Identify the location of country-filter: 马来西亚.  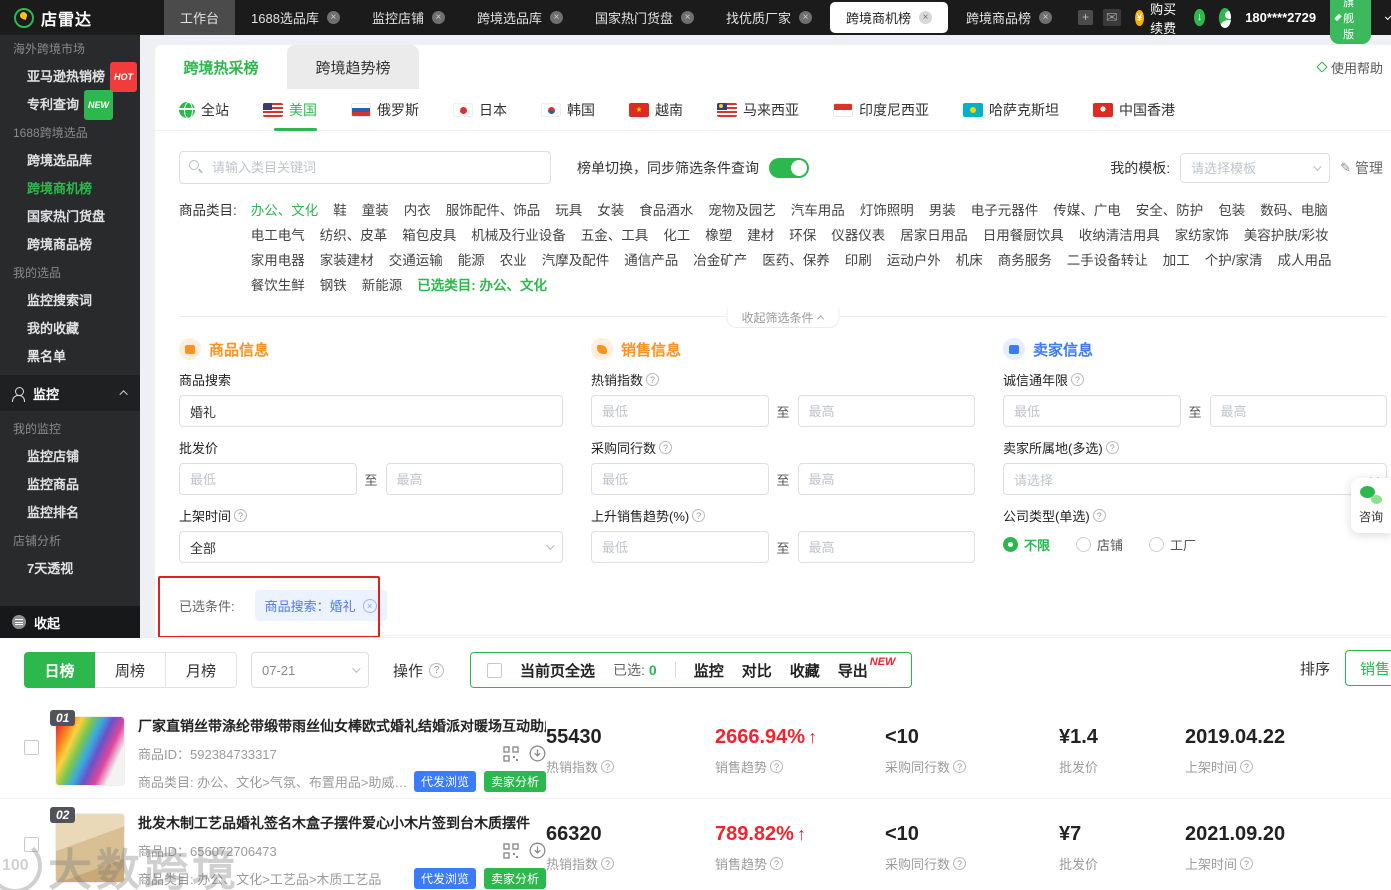
(758, 110).